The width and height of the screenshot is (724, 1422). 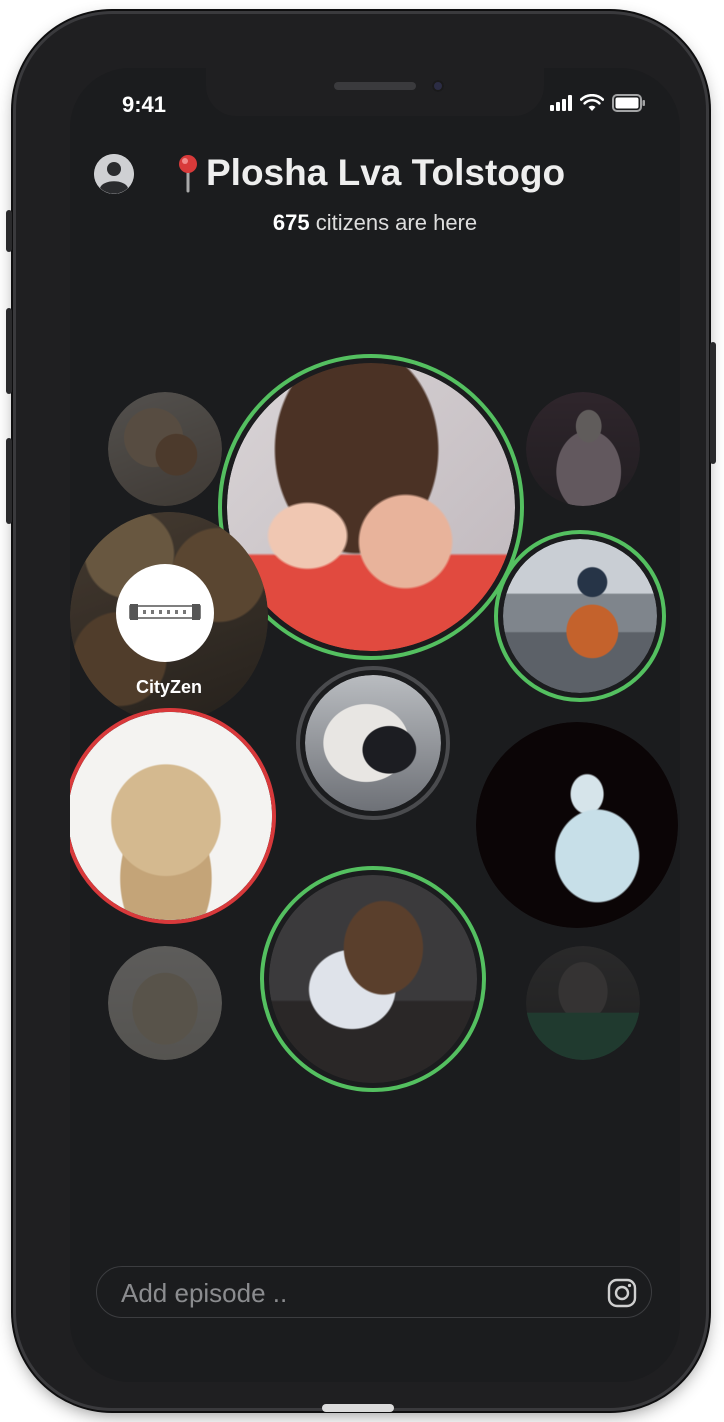 What do you see at coordinates (375, 92) in the screenshot?
I see `notch` at bounding box center [375, 92].